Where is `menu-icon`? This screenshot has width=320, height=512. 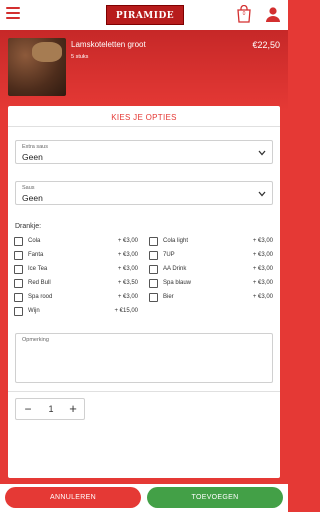 menu-icon is located at coordinates (13, 13).